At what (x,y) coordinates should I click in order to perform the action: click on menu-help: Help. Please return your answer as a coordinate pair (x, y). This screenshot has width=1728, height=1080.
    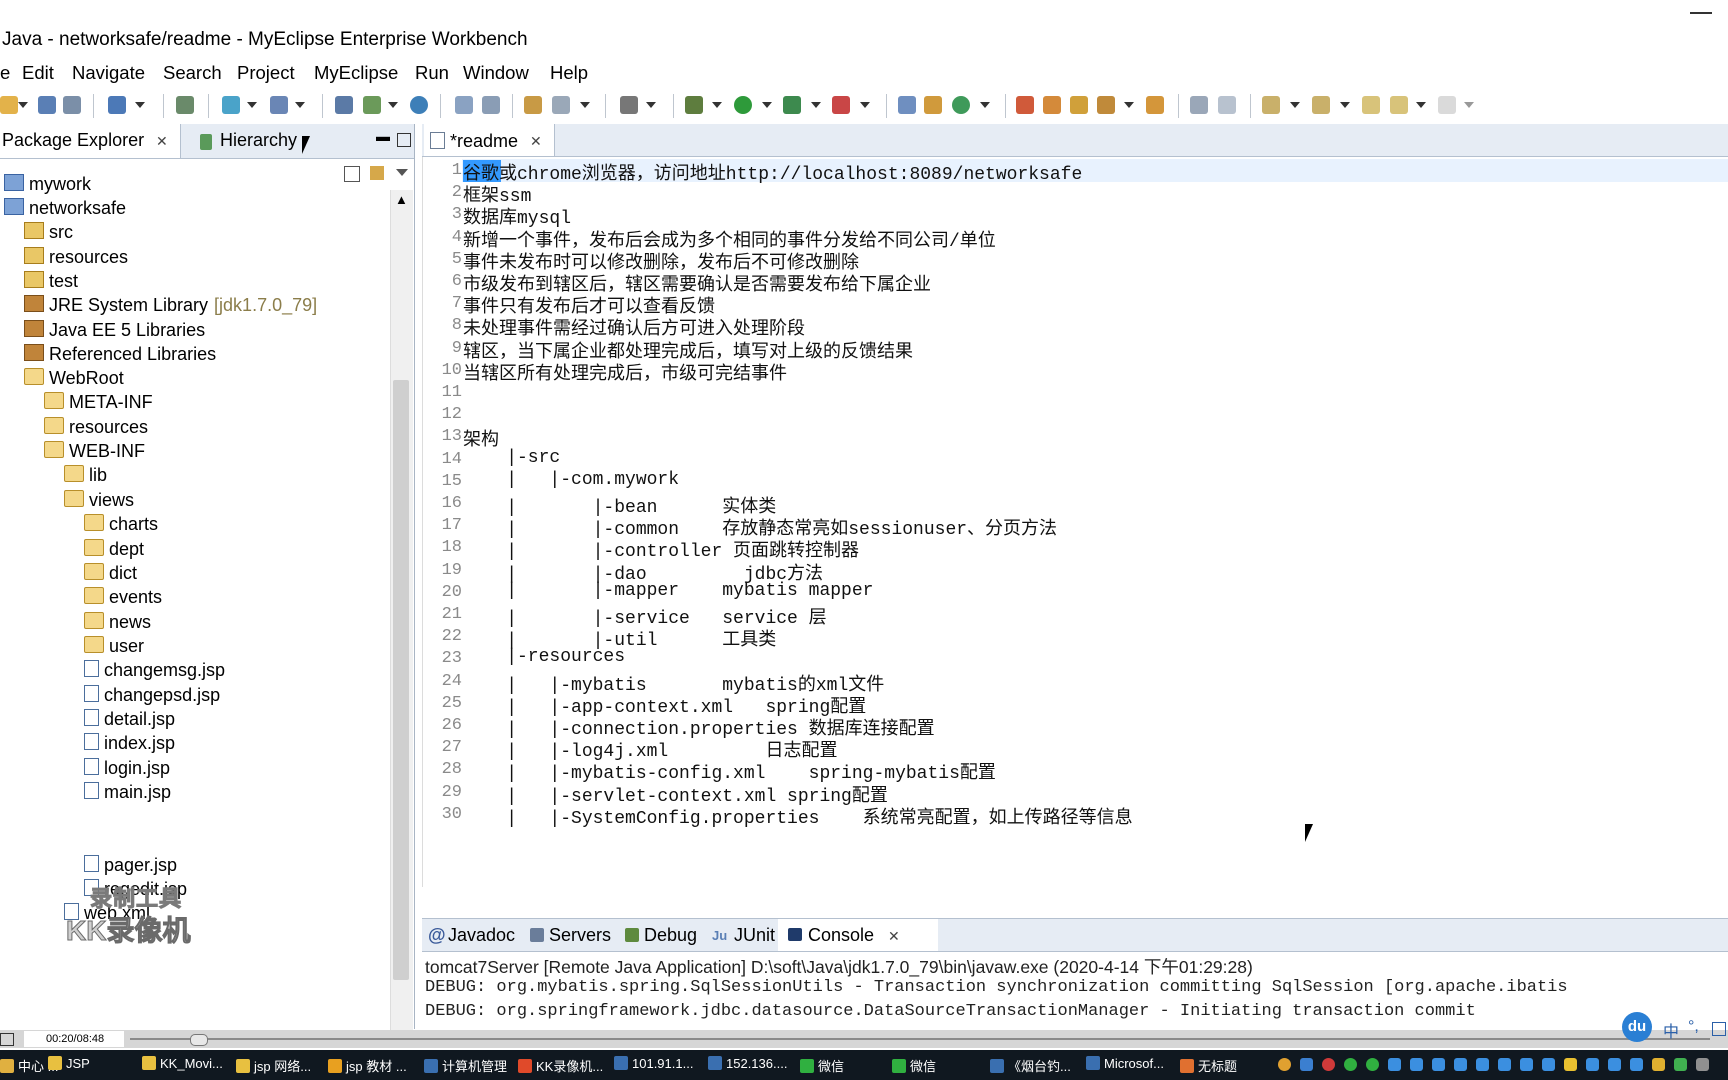
    Looking at the image, I should click on (569, 73).